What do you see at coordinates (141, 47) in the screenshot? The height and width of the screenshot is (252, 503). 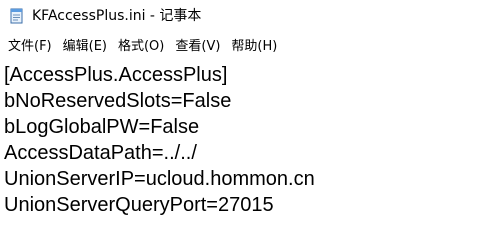 I see `menu-format: 格式(O)` at bounding box center [141, 47].